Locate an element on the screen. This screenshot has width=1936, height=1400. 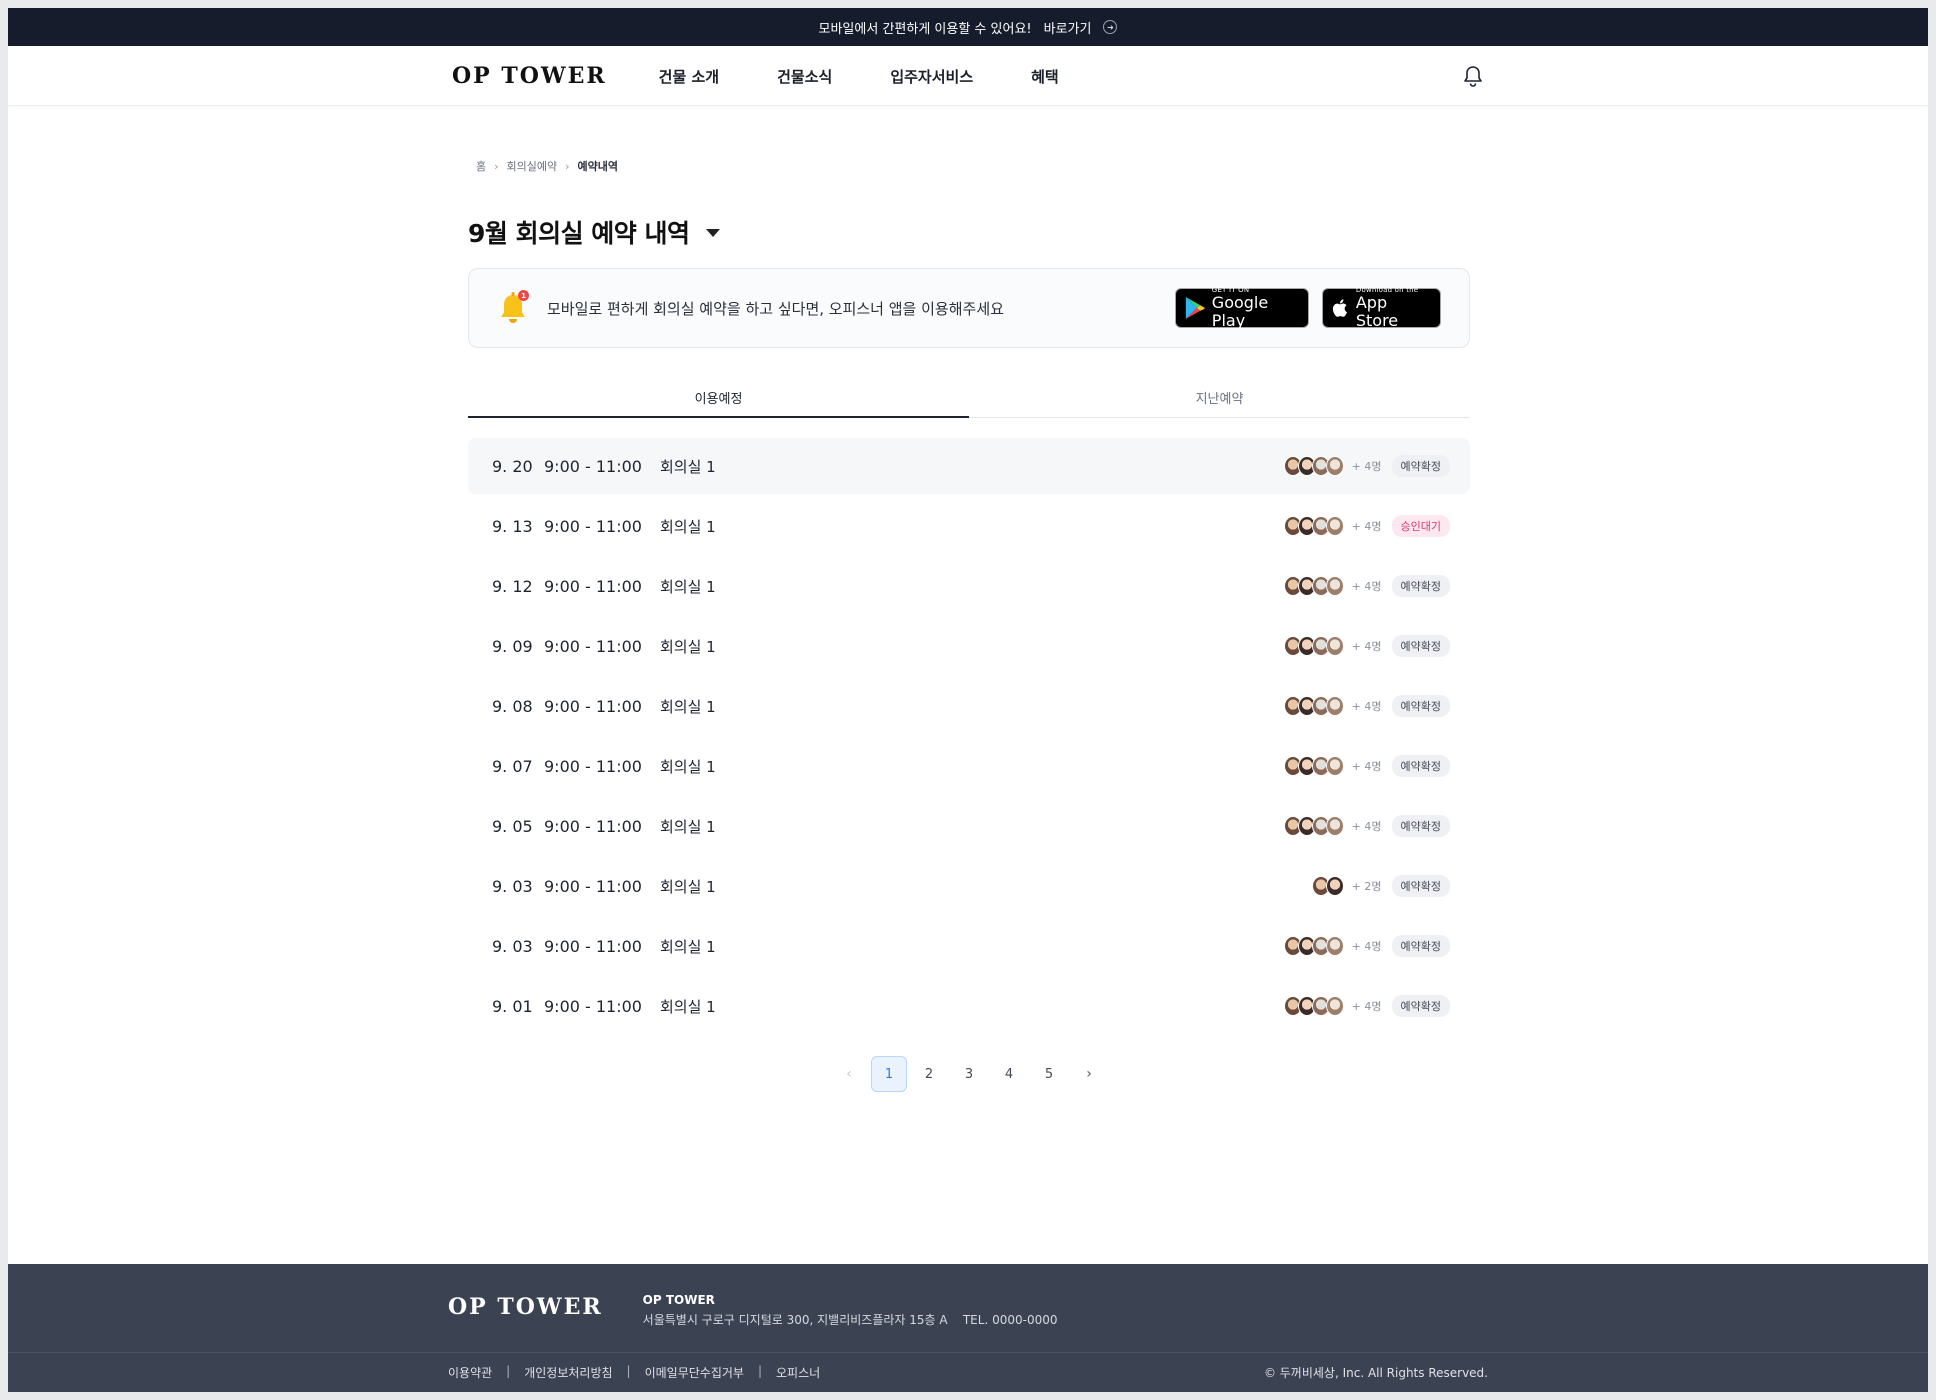
tab-past: 지난예약 is located at coordinates (1219, 398).